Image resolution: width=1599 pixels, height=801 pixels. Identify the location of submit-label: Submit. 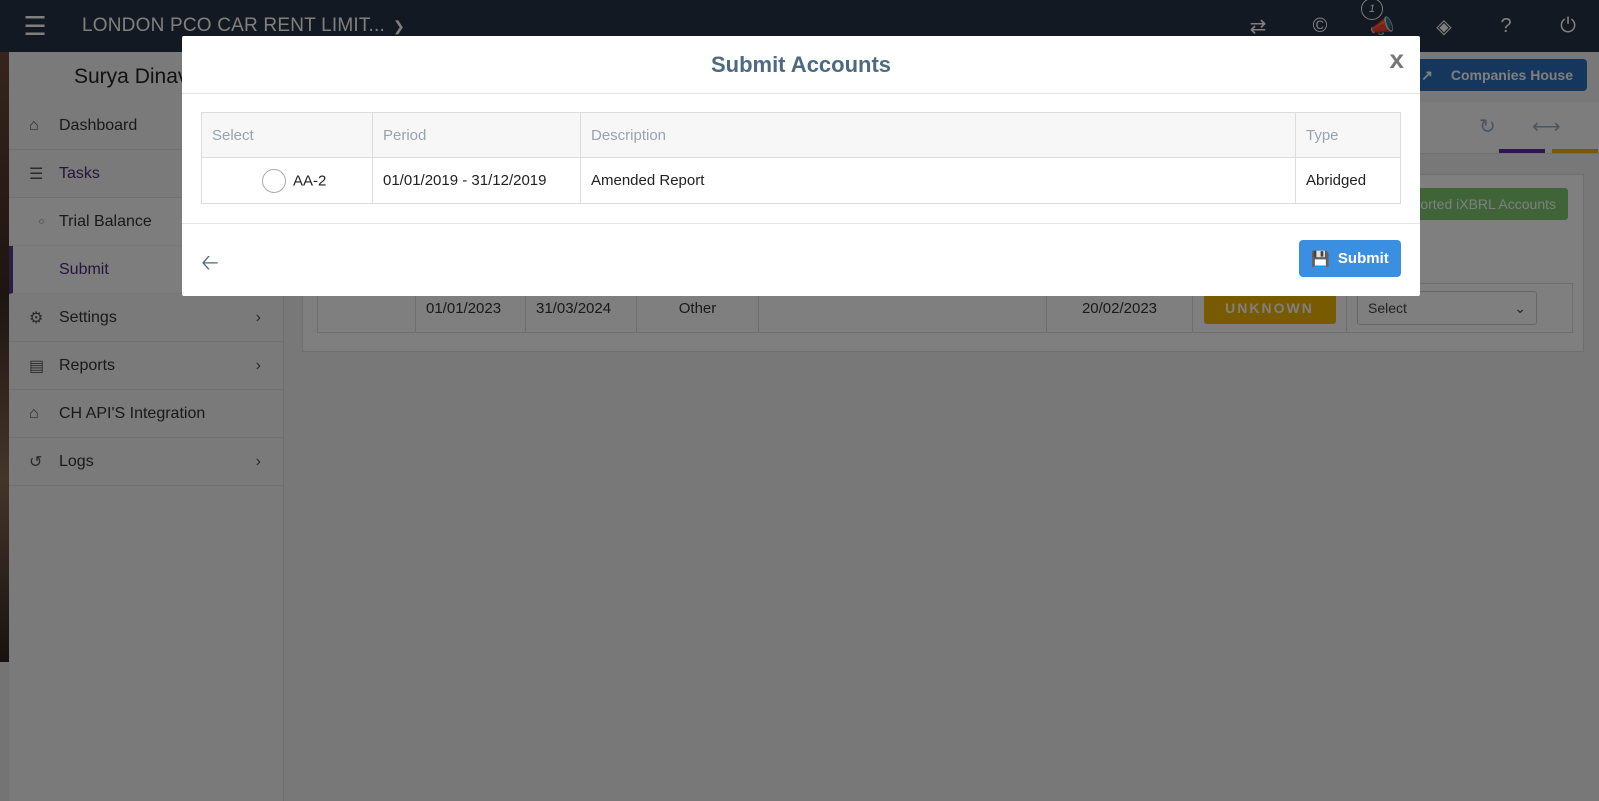
(1363, 258).